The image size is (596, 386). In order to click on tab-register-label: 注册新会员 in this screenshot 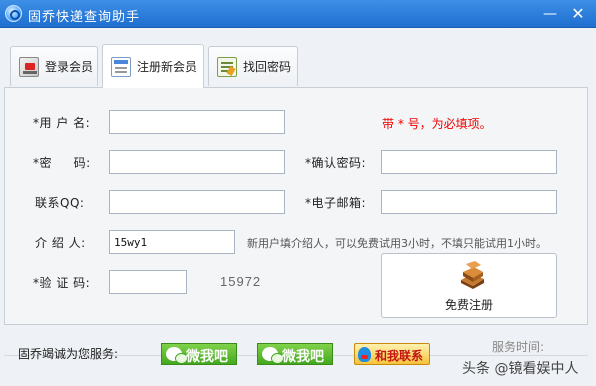, I will do `click(167, 67)`.